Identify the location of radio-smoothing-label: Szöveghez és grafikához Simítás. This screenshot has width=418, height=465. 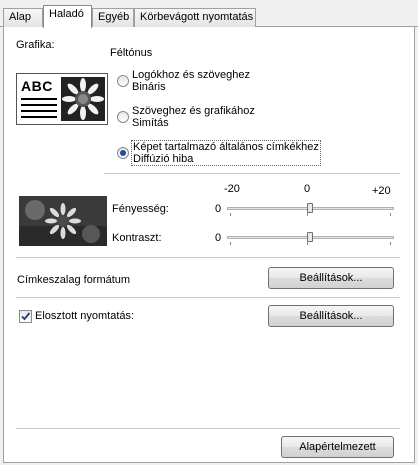
(193, 117).